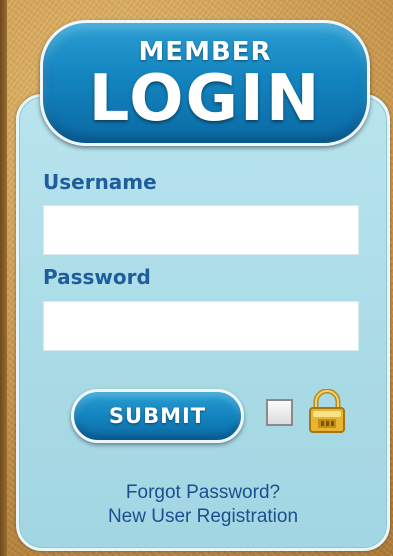  I want to click on header-login-text: LOGIN, so click(205, 99).